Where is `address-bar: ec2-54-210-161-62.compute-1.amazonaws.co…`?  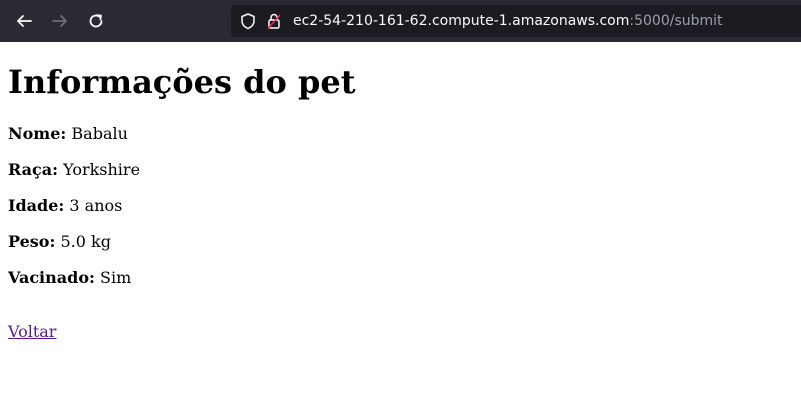
address-bar: ec2-54-210-161-62.compute-1.amazonaws.co… is located at coordinates (516, 21).